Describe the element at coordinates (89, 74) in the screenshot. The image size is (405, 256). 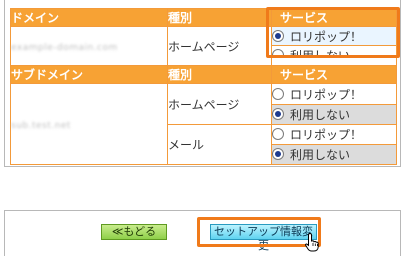
I see `subdomain-column-header: サブドメイン` at that location.